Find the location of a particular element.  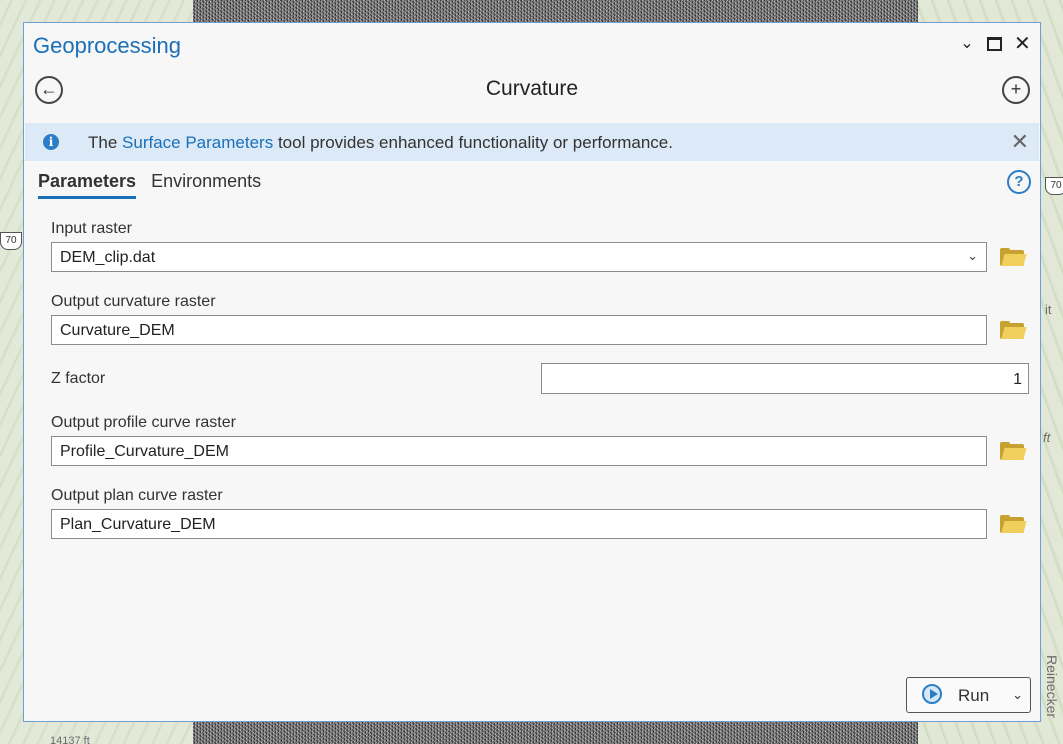

tab-bar: Parameters Environments is located at coordinates (149, 185).